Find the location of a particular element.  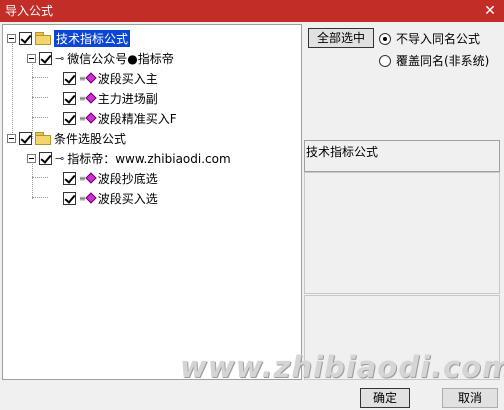

tree-item-label: 波段抄底选 is located at coordinates (128, 178).